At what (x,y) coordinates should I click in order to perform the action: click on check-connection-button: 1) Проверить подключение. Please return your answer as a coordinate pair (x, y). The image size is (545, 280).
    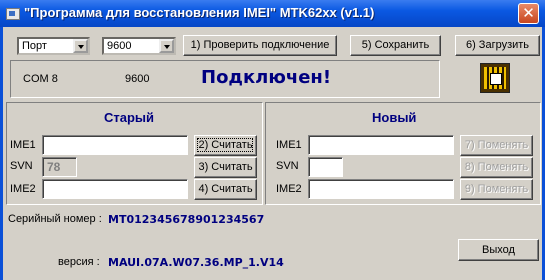
    Looking at the image, I should click on (260, 45).